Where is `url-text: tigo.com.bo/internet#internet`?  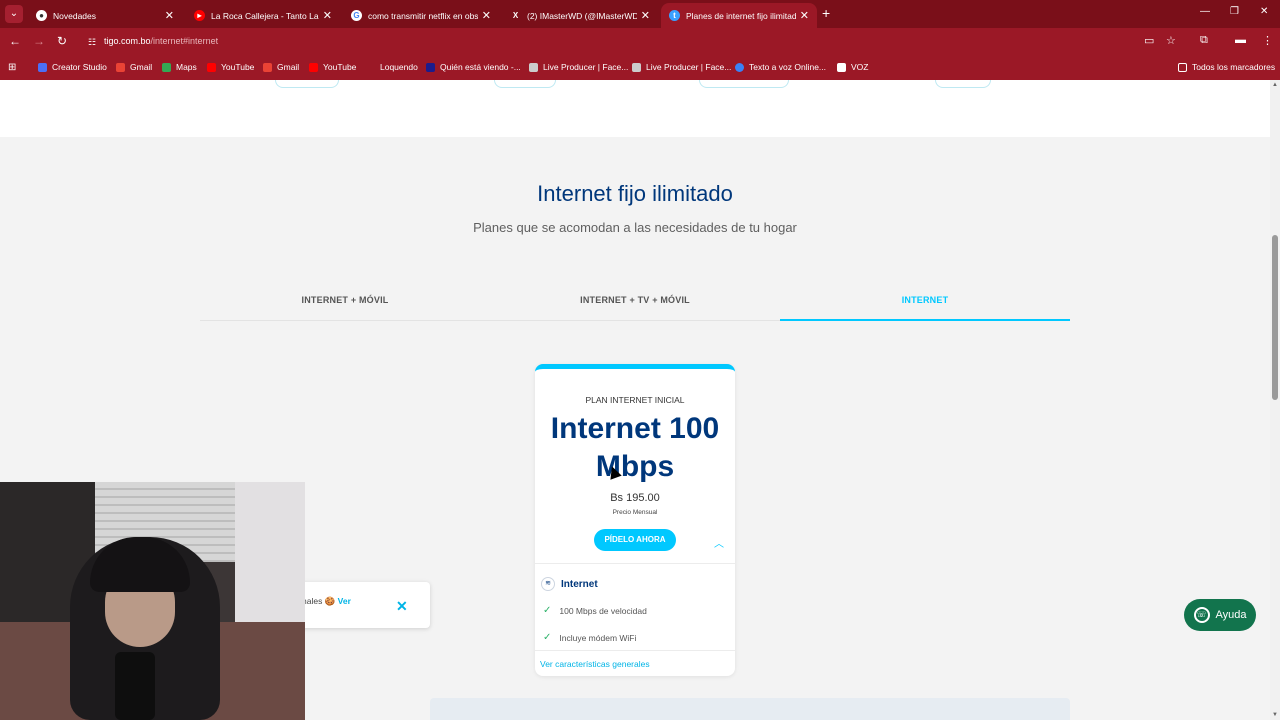 url-text: tigo.com.bo/internet#internet is located at coordinates (161, 41).